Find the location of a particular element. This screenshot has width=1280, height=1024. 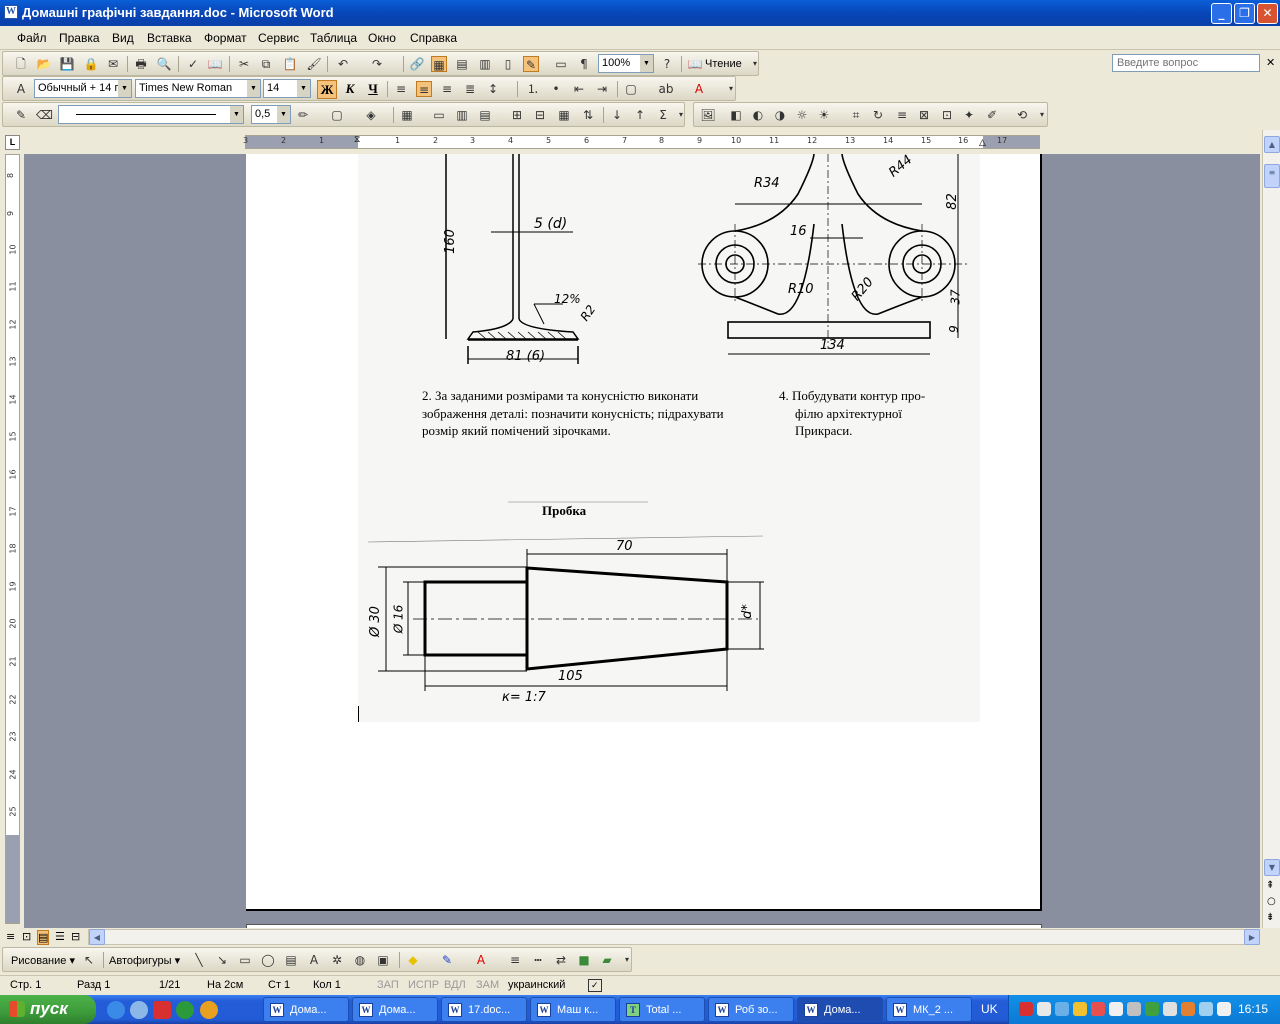

menu-view: Вид is located at coordinates (123, 38).